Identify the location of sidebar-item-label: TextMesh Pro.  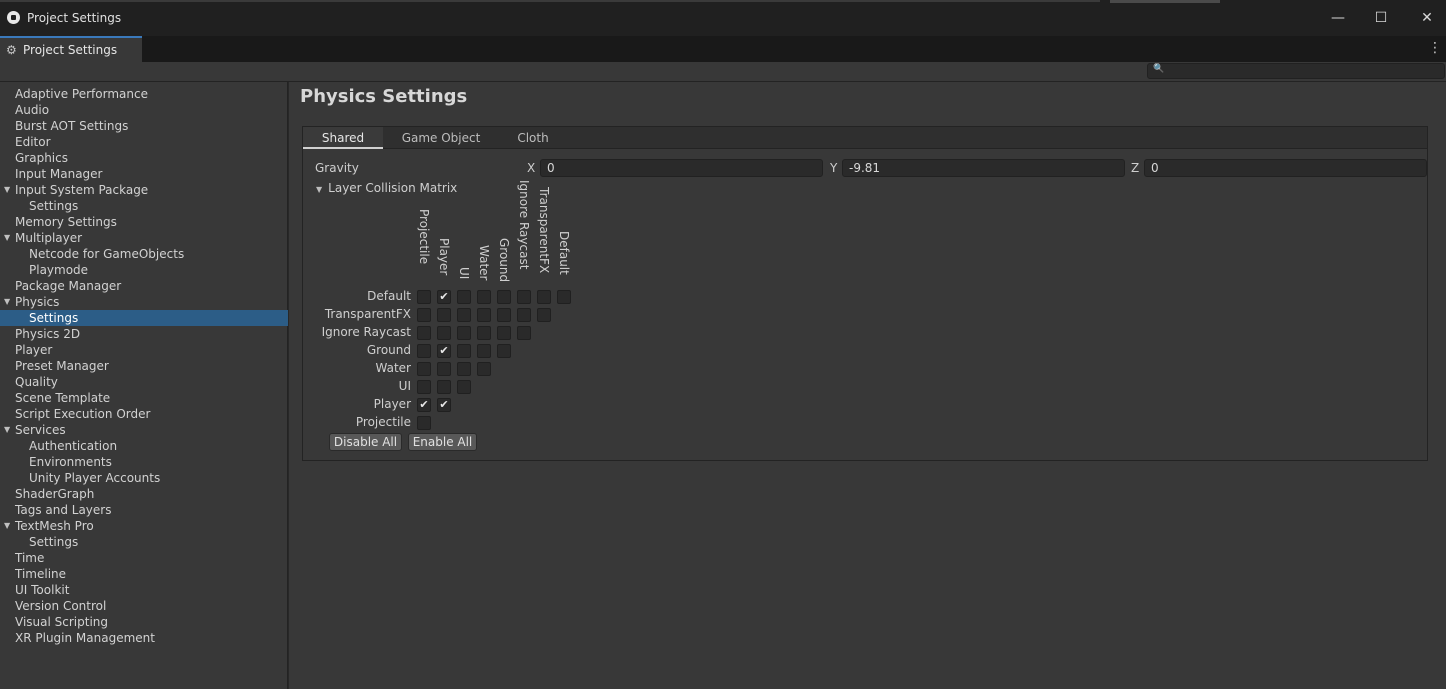
(54, 526).